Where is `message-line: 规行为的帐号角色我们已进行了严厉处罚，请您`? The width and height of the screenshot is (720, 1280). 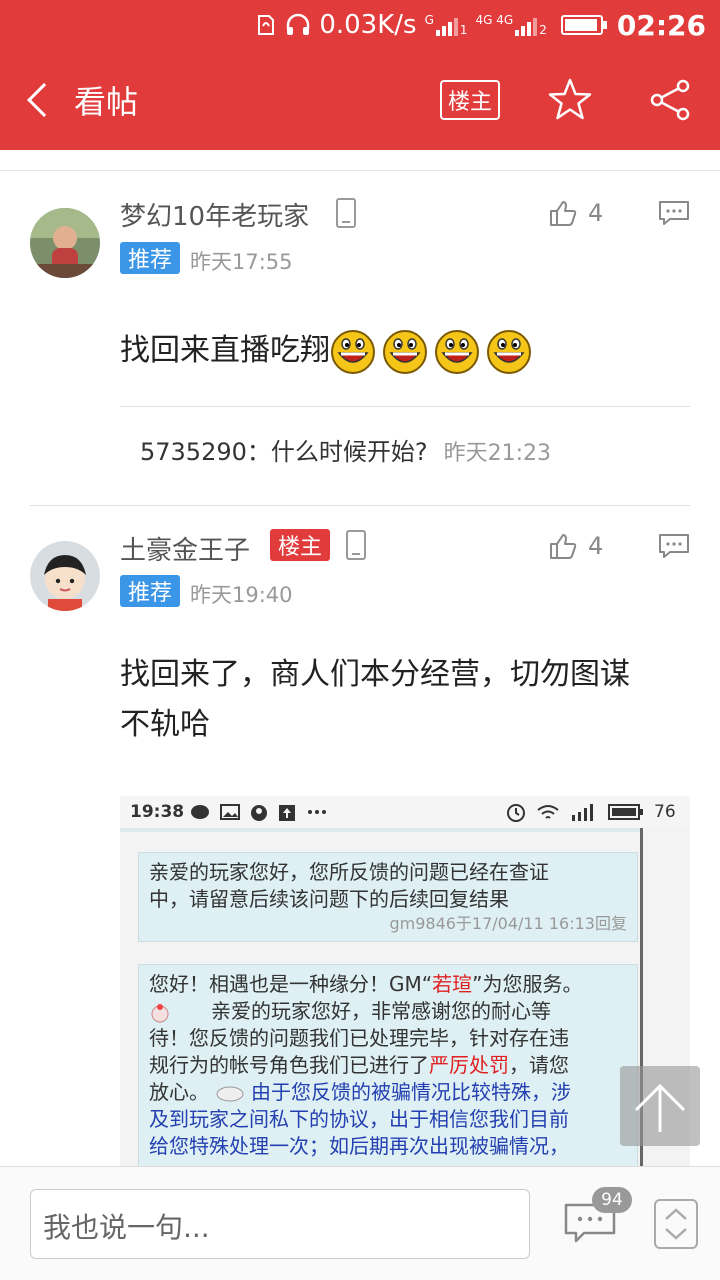
message-line: 规行为的帐号角色我们已进行了严厉处罚，请您 is located at coordinates (388, 1065).